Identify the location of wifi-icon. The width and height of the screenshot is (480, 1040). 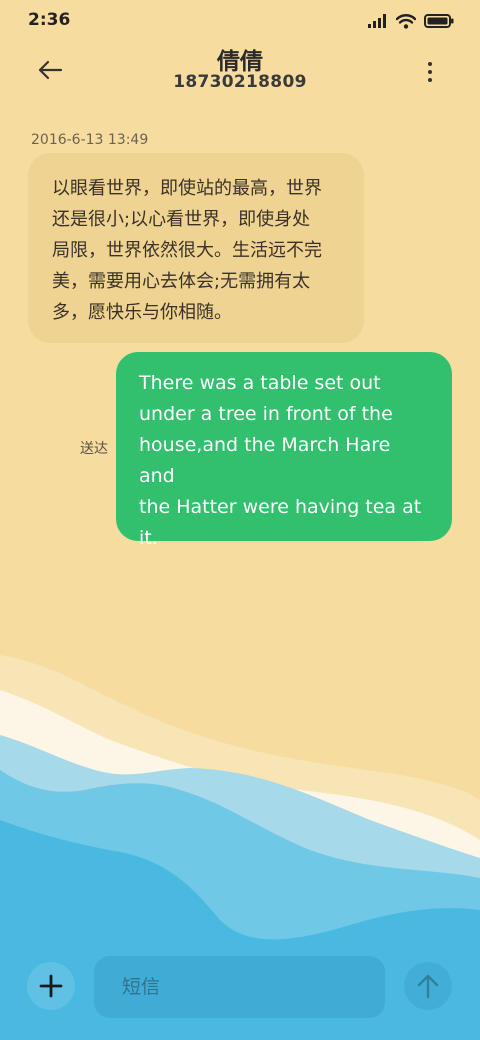
(406, 21).